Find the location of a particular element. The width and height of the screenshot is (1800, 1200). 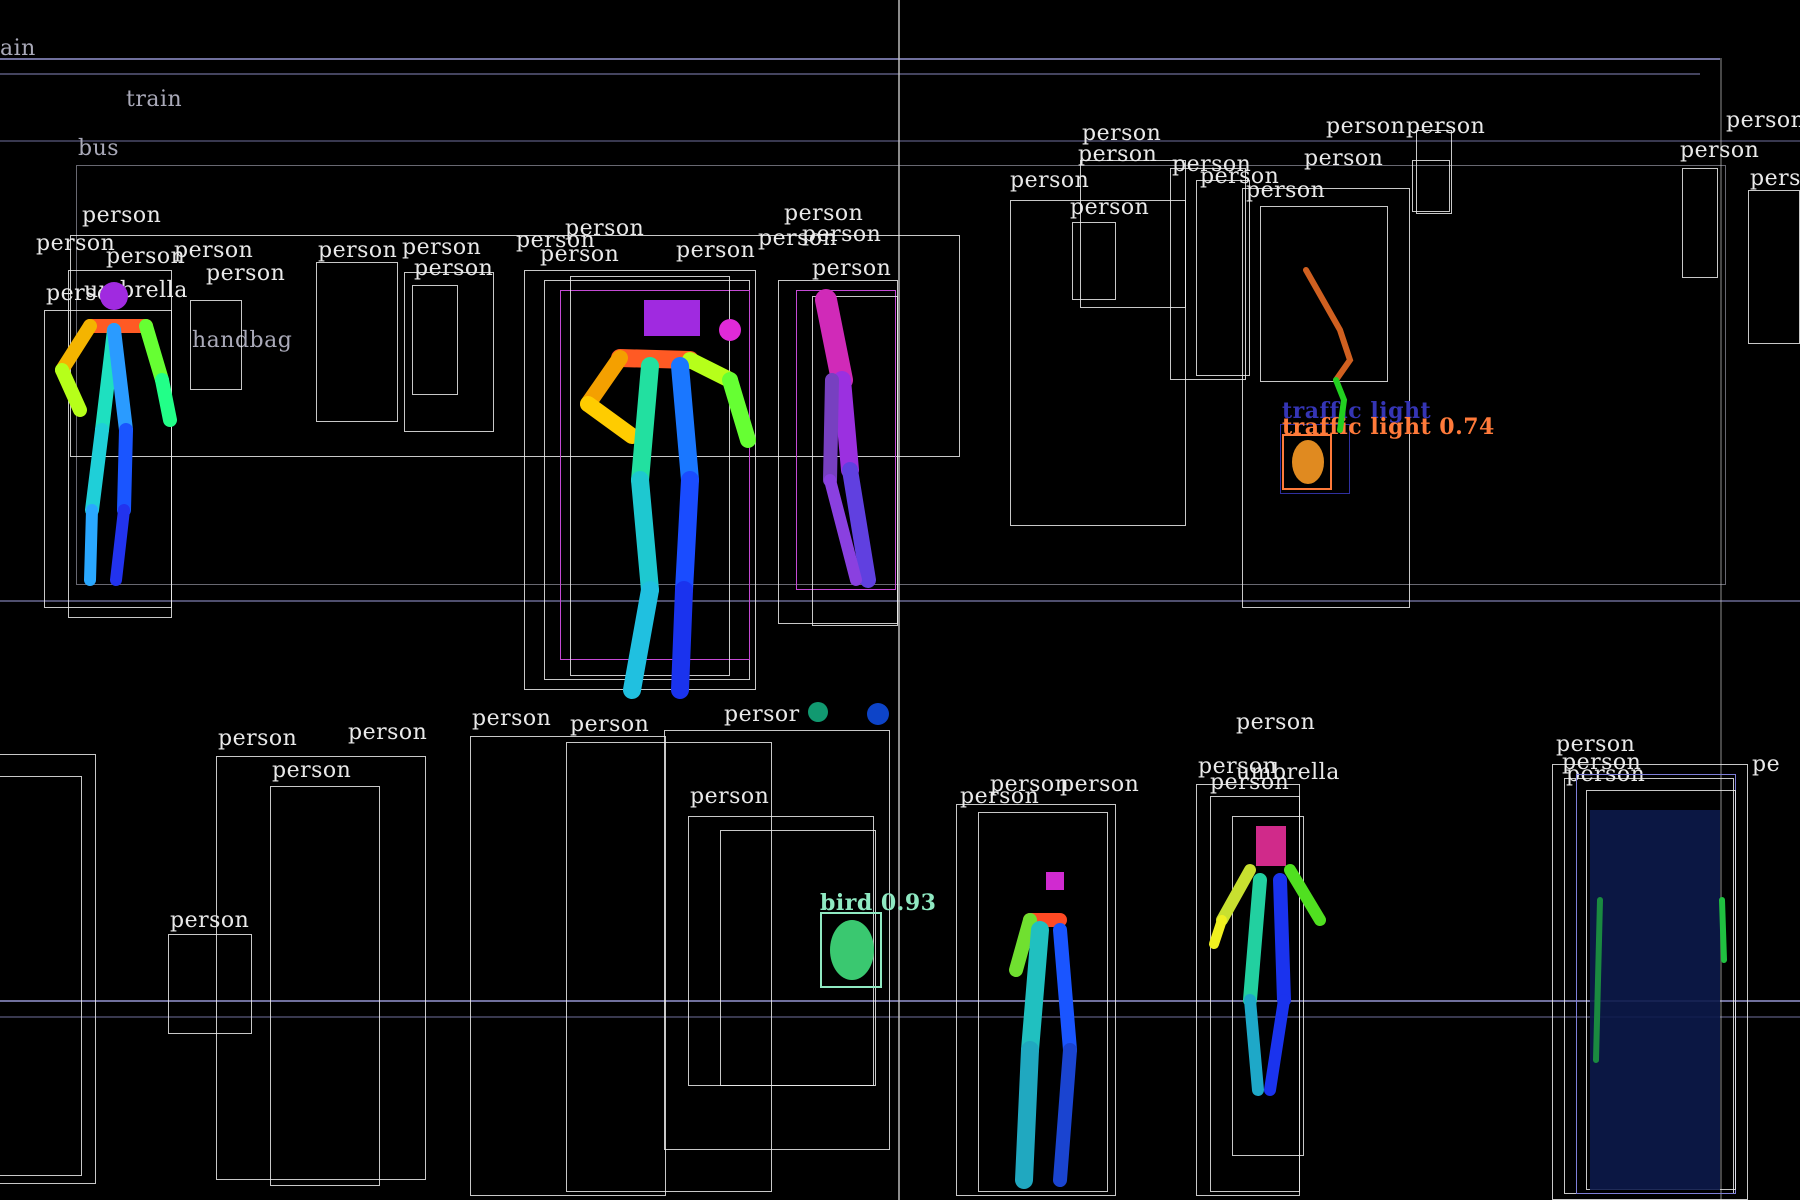

pose-fragment-right is located at coordinates (1323, 375).